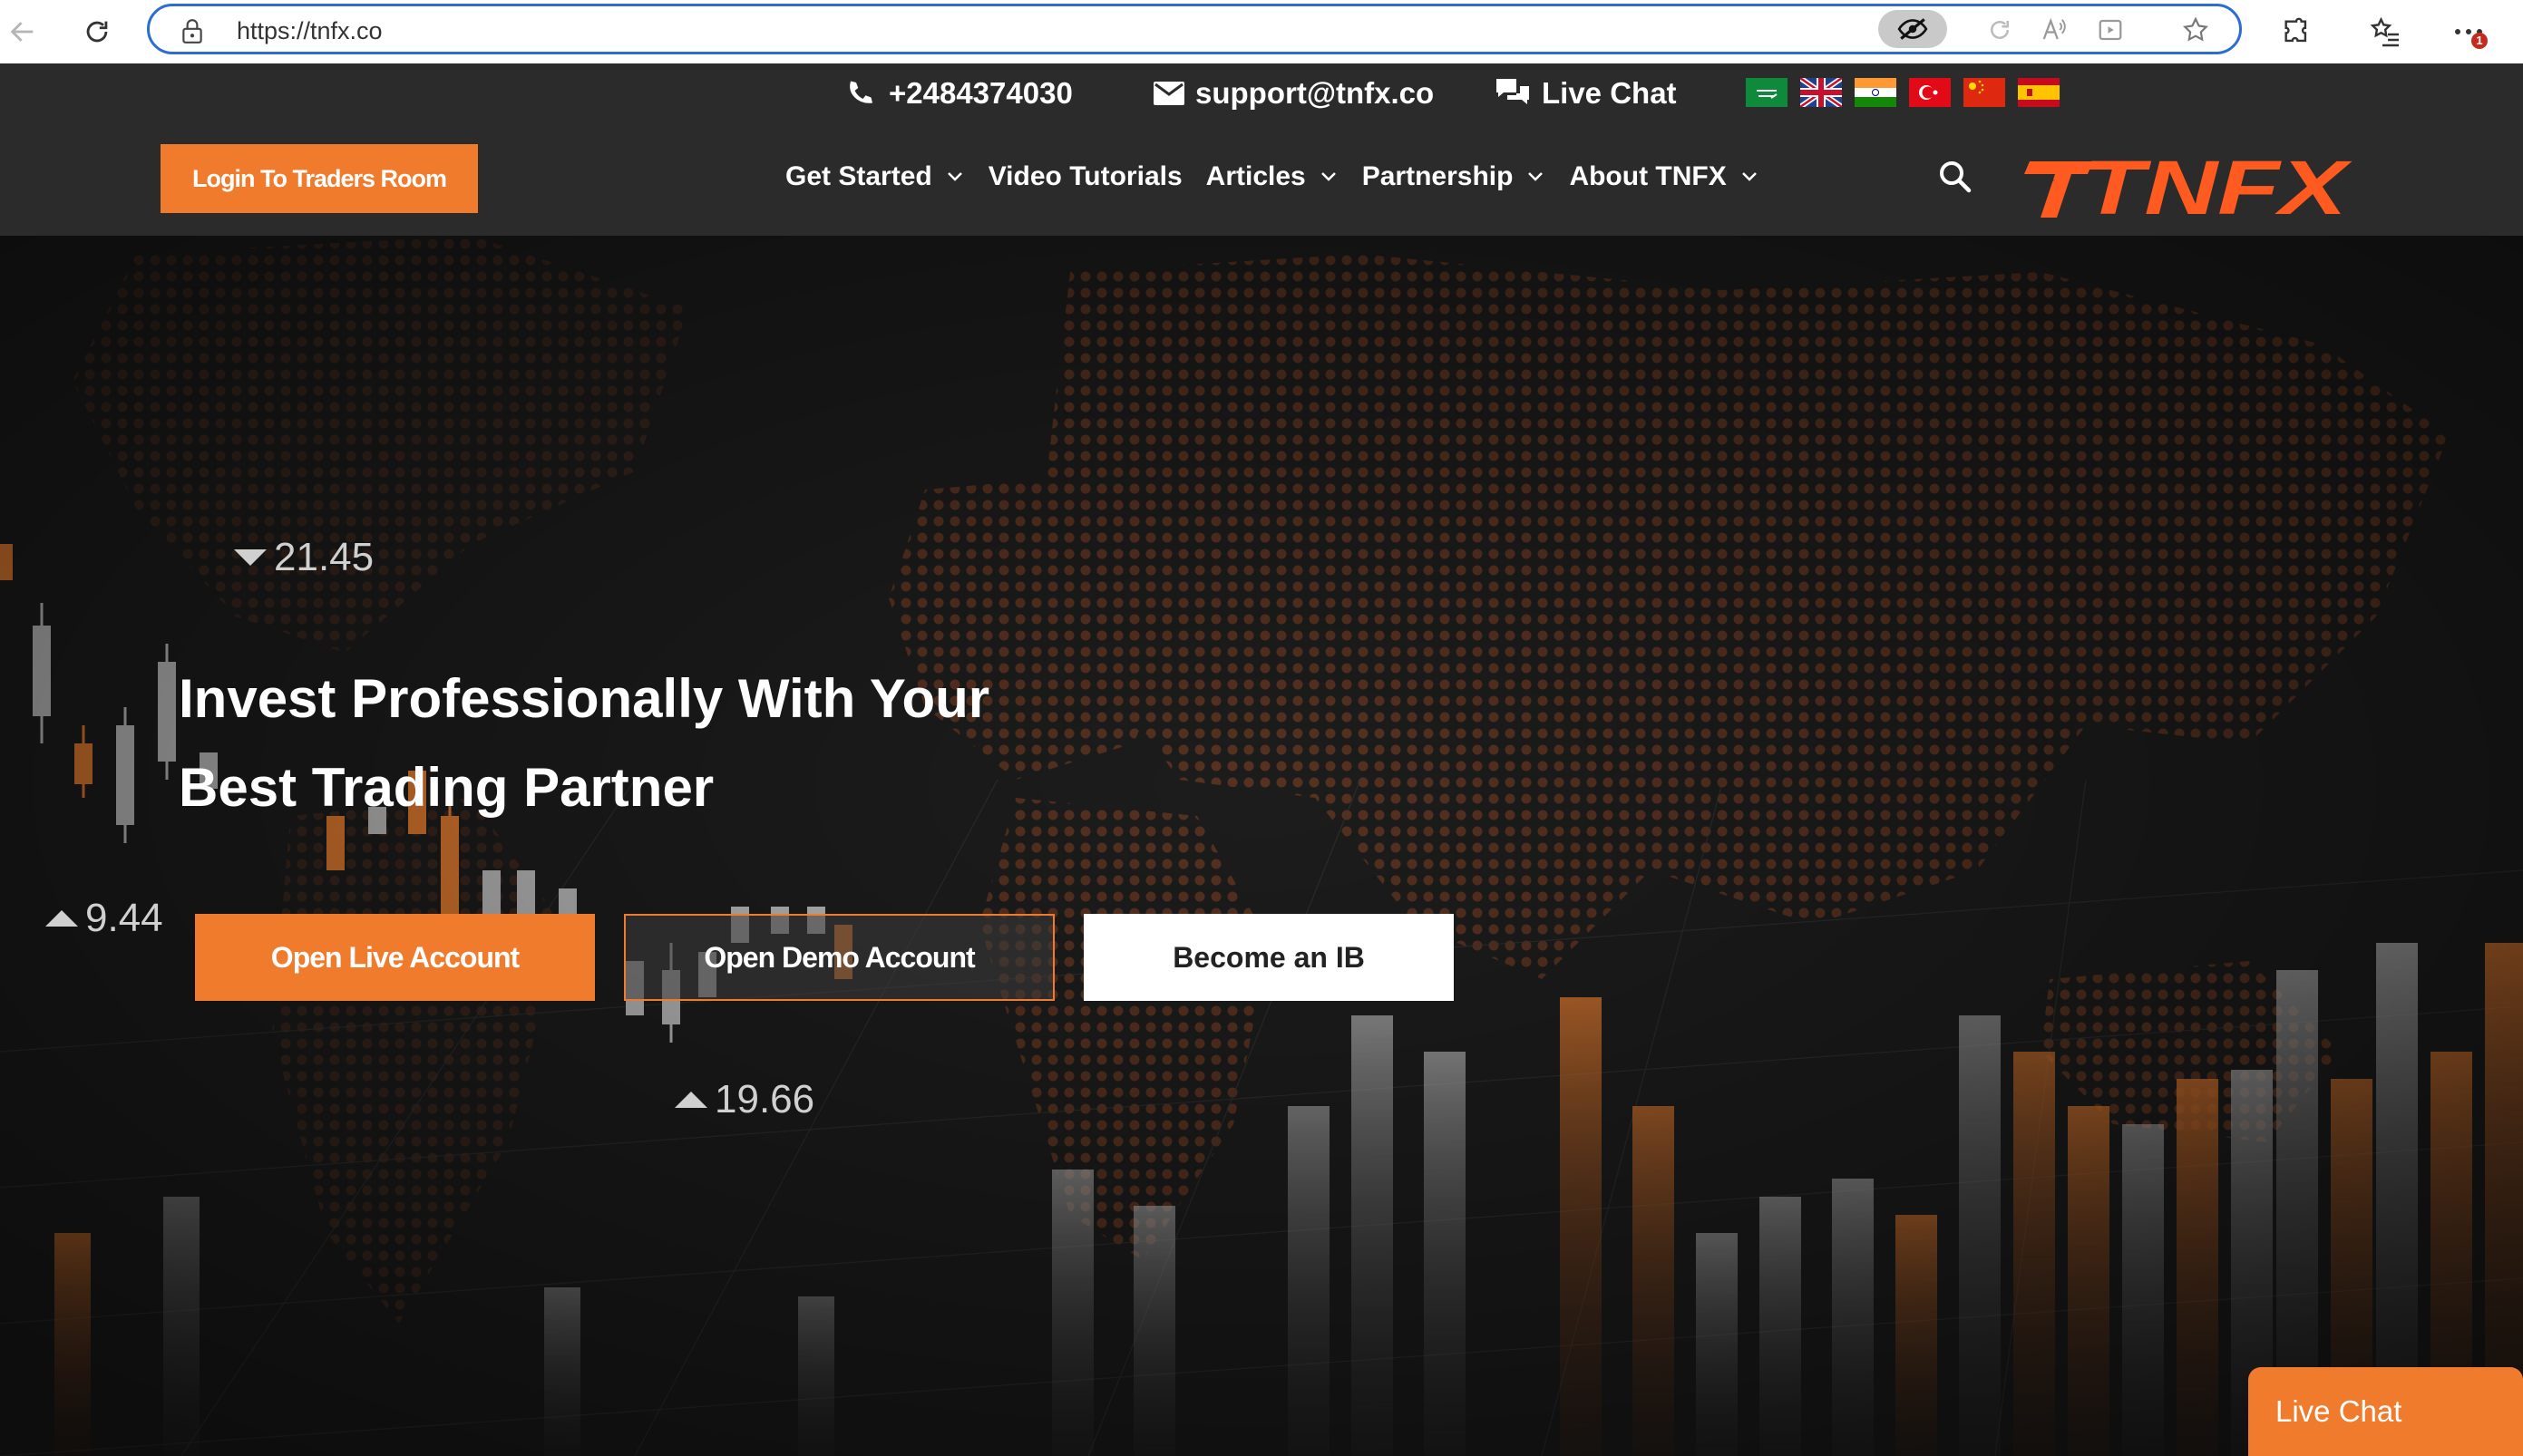 Image resolution: width=2523 pixels, height=1456 pixels. I want to click on nav-video-tutorials: Video Tutorials, so click(1086, 176).